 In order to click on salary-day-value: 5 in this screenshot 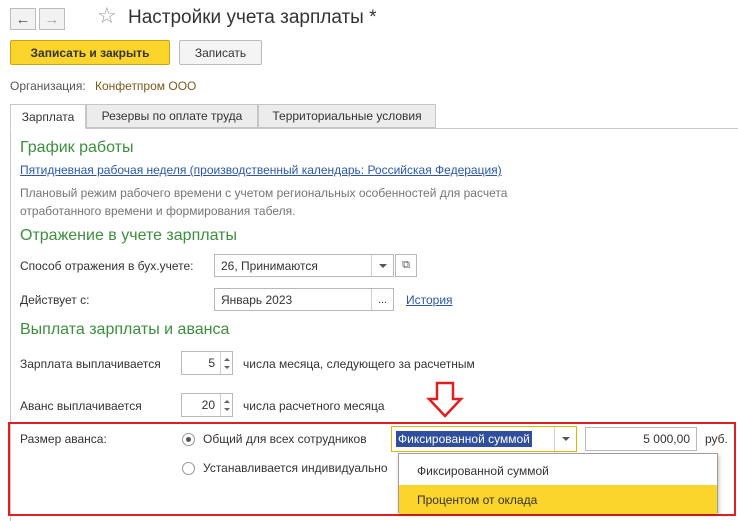, I will do `click(211, 363)`.